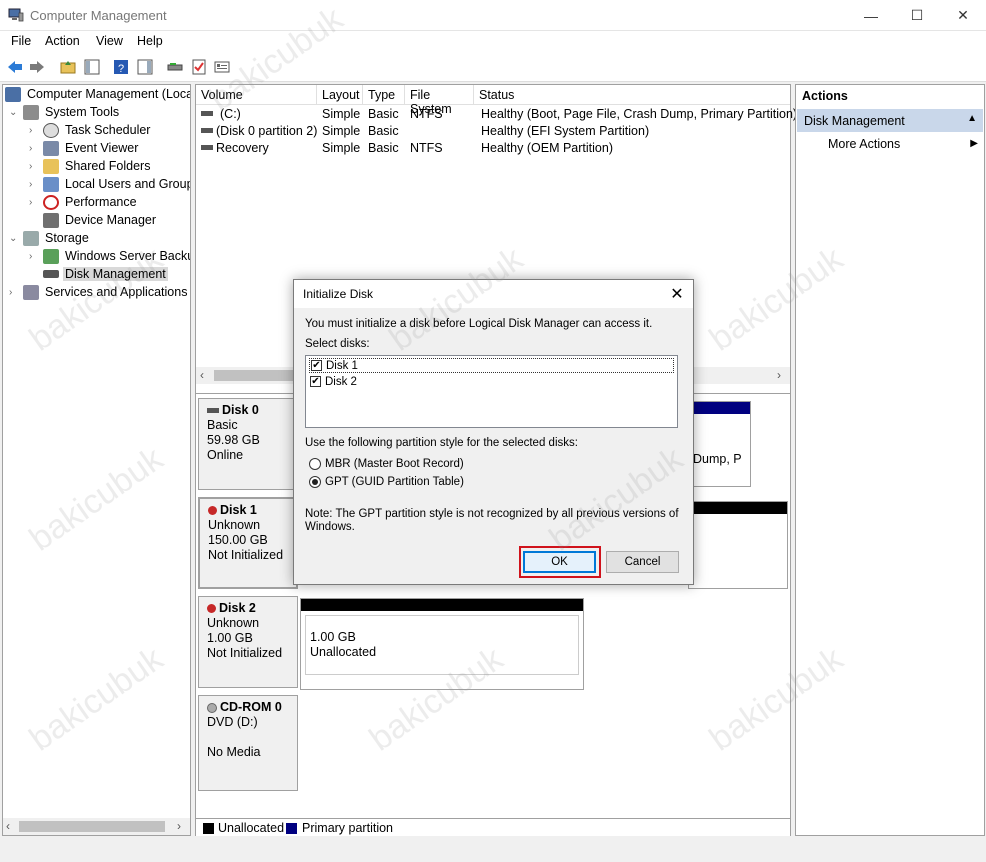 The image size is (986, 862). Describe the element at coordinates (92, 67) in the screenshot. I see `show-hide-tree-icon` at that location.